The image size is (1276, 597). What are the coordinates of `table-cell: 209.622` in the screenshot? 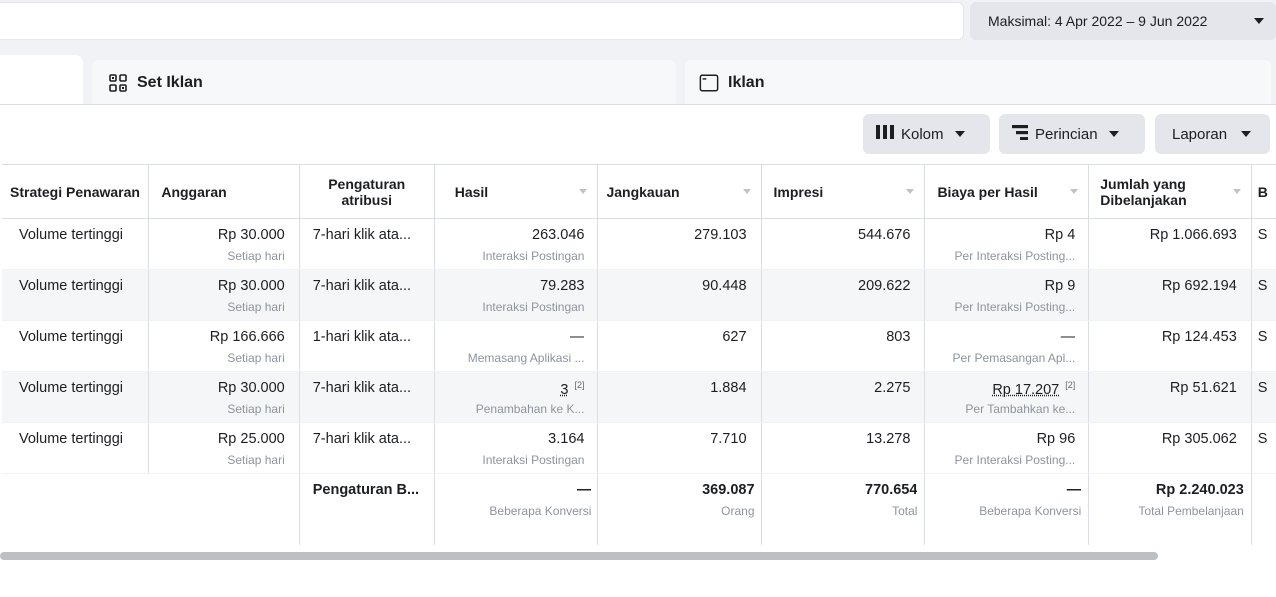 It's located at (843, 295).